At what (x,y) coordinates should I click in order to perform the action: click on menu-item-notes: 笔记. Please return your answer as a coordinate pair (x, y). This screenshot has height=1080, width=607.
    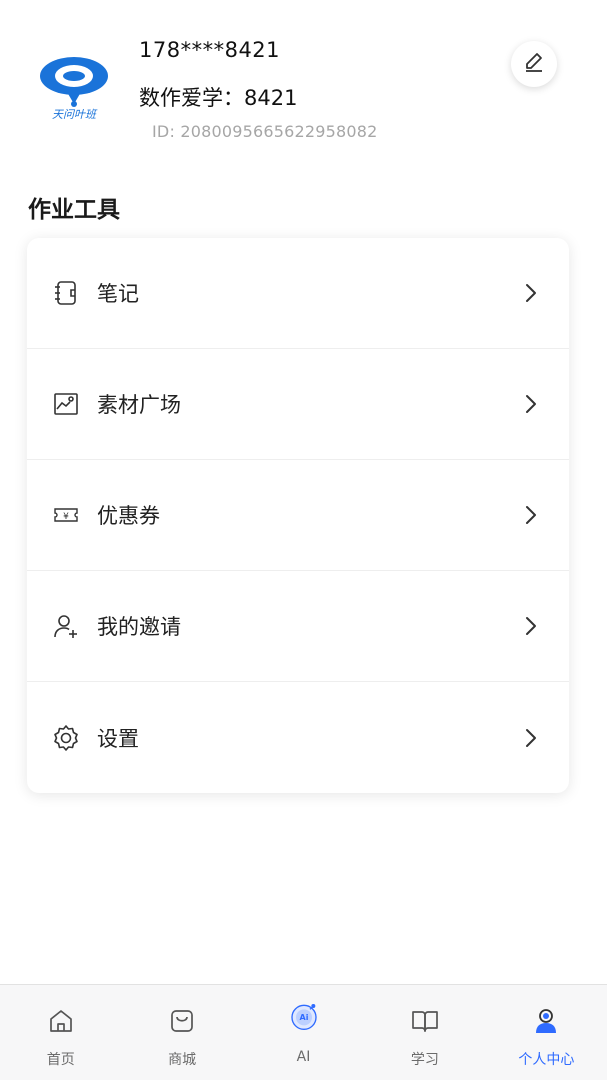
    Looking at the image, I should click on (298, 293).